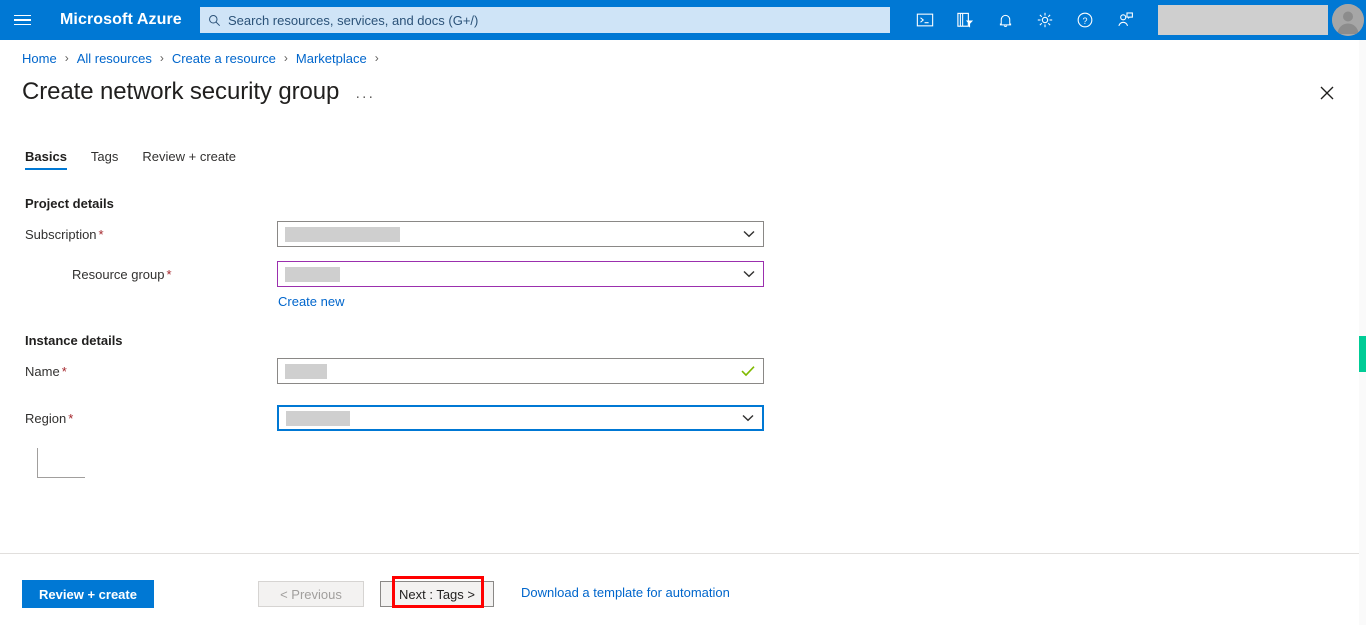  Describe the element at coordinates (437, 594) in the screenshot. I see `next-tags-button: Next : Tags >` at that location.